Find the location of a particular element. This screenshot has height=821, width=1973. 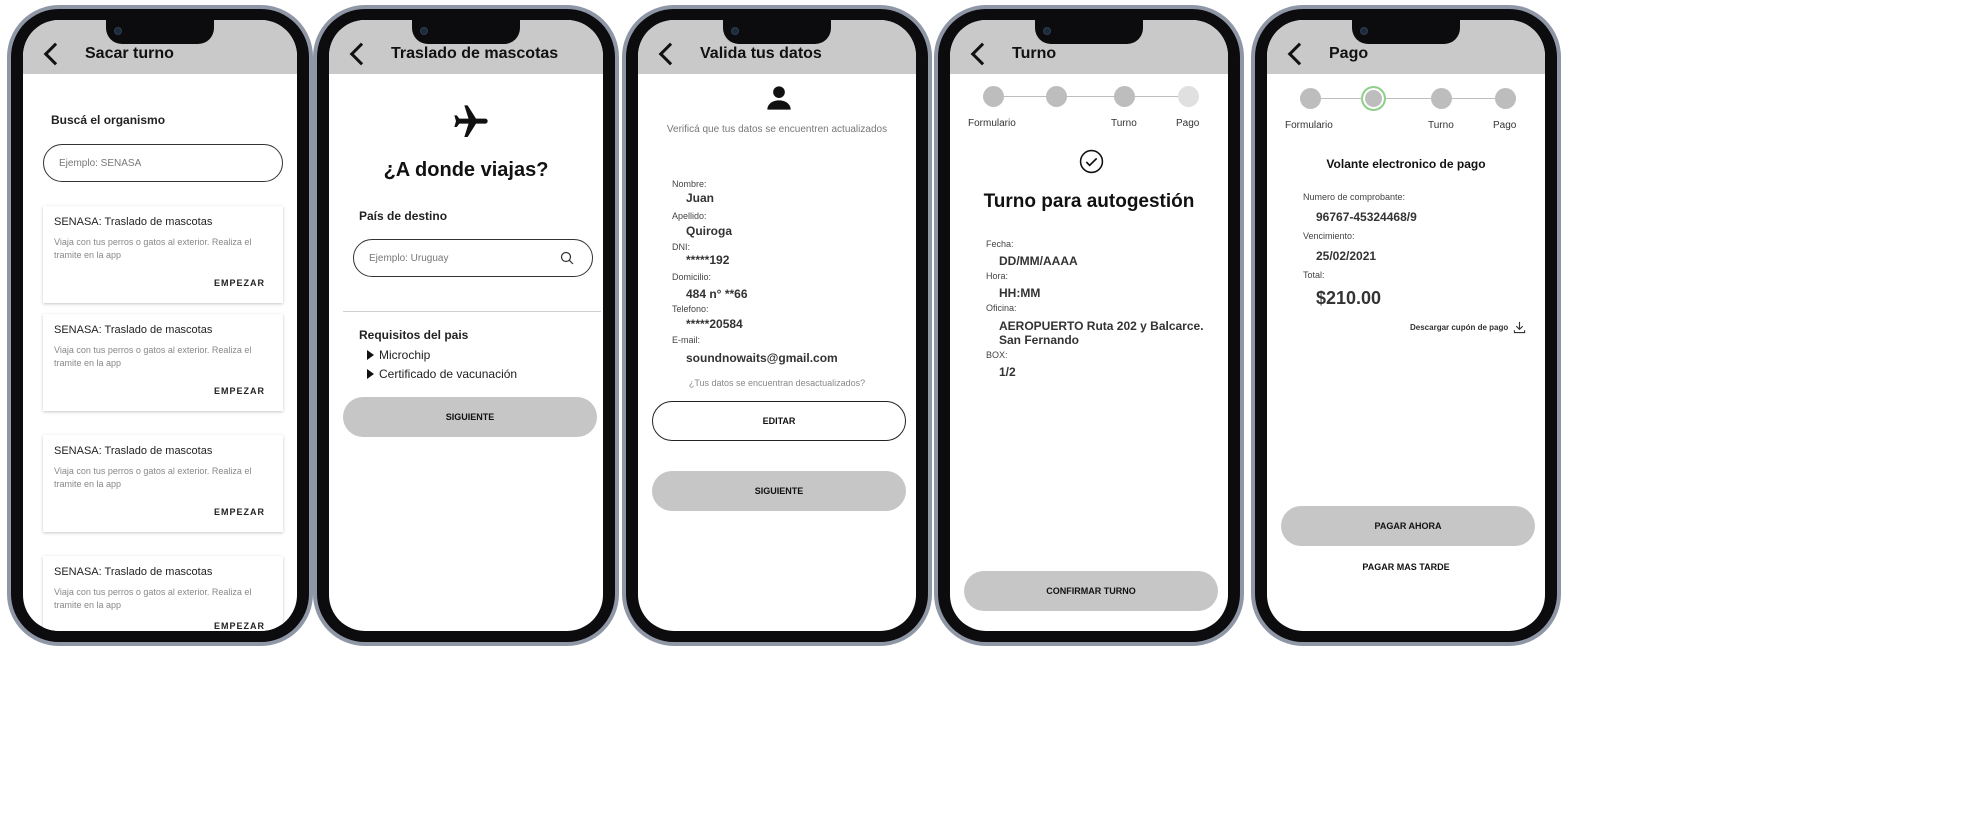

confirm-appointment-button: CONFIRMAR TURNO is located at coordinates (1091, 591).